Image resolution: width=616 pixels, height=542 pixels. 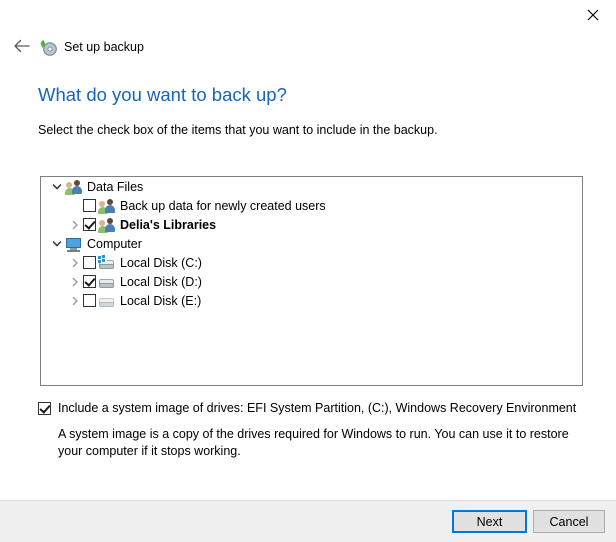 I want to click on tree-item-delia-s-libraries: Delia's Libraries, so click(x=311, y=224).